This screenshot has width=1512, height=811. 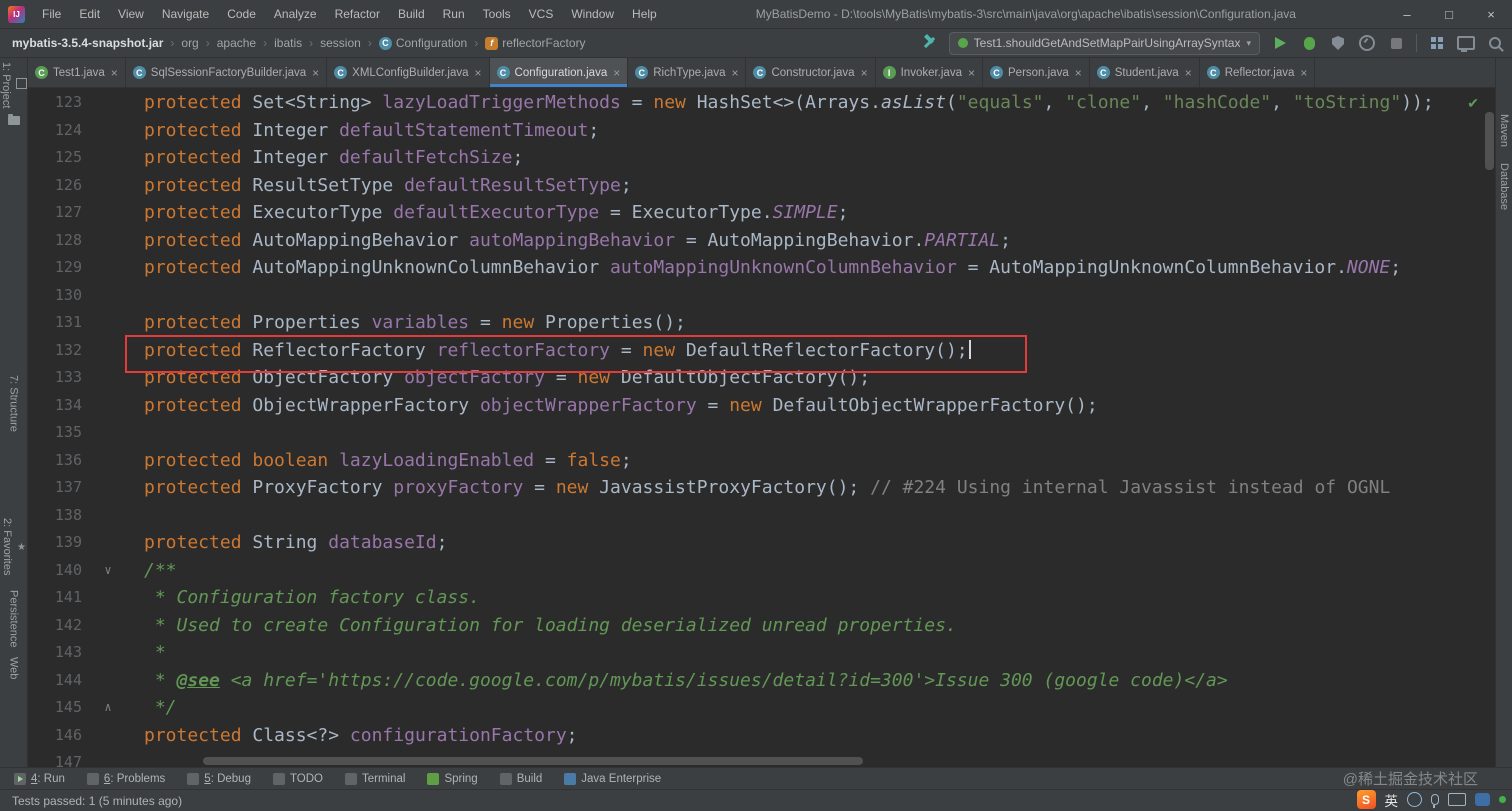 What do you see at coordinates (1435, 801) in the screenshot?
I see `microphone-icon` at bounding box center [1435, 801].